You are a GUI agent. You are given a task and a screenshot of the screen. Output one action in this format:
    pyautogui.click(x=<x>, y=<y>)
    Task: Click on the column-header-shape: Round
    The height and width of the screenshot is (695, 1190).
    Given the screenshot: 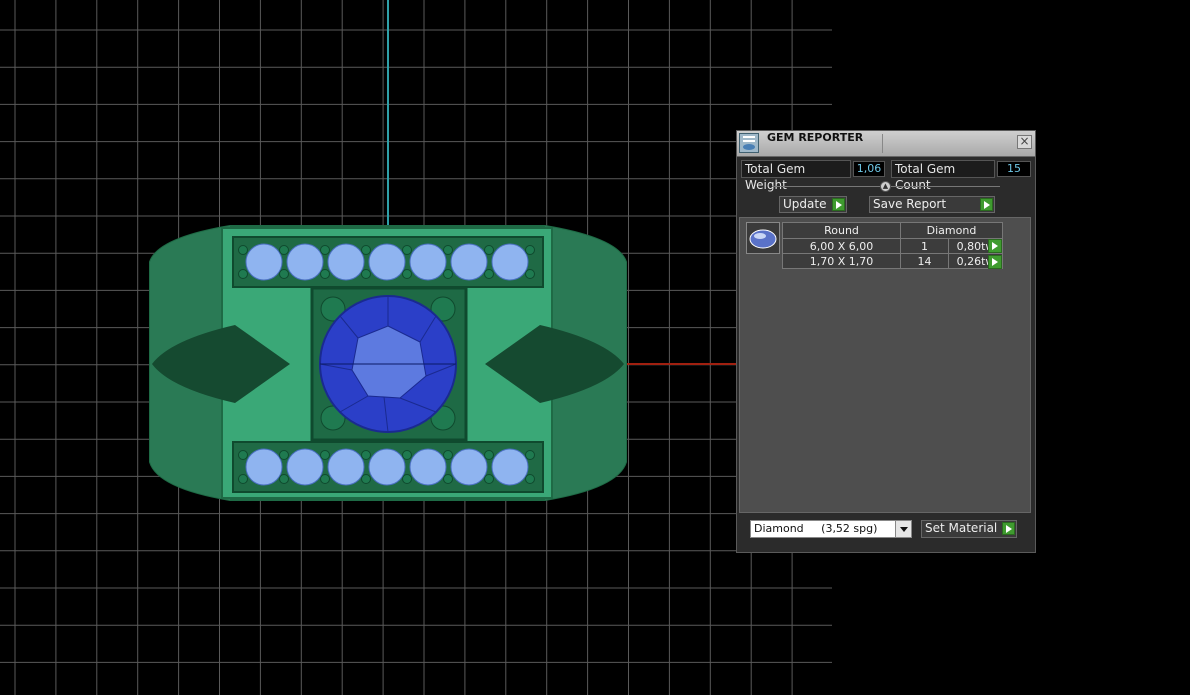 What is the action you would take?
    pyautogui.click(x=841, y=230)
    